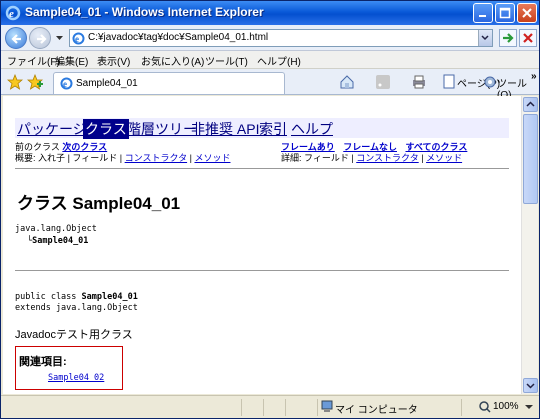 Image resolution: width=540 pixels, height=419 pixels. I want to click on zoom-icon, so click(485, 407).